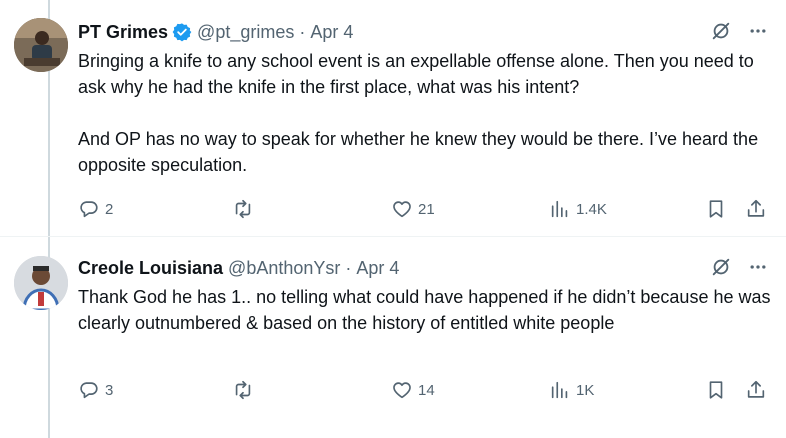 The image size is (786, 438). What do you see at coordinates (182, 32) in the screenshot?
I see `verified-badge-icon` at bounding box center [182, 32].